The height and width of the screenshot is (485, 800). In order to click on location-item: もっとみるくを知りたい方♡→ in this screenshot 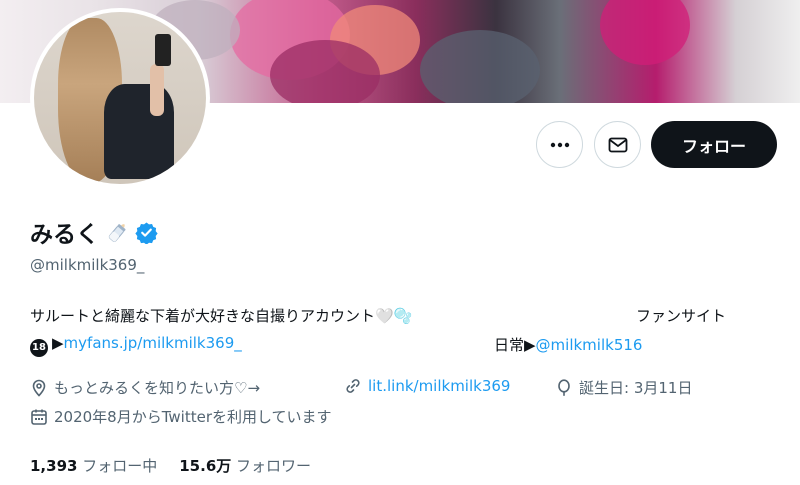, I will do `click(145, 387)`.